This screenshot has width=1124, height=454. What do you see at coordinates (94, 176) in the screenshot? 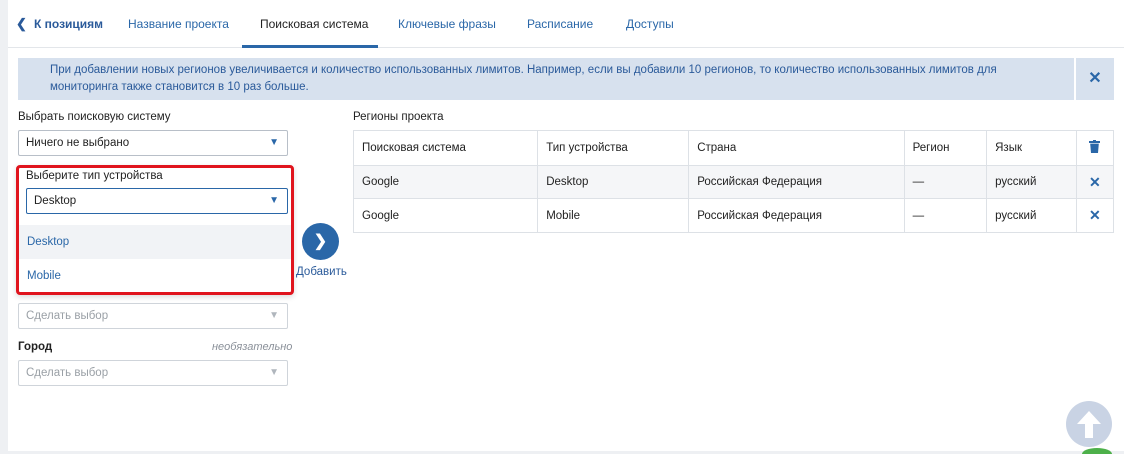
I see `device-type-label: Выберите тип устройства` at bounding box center [94, 176].